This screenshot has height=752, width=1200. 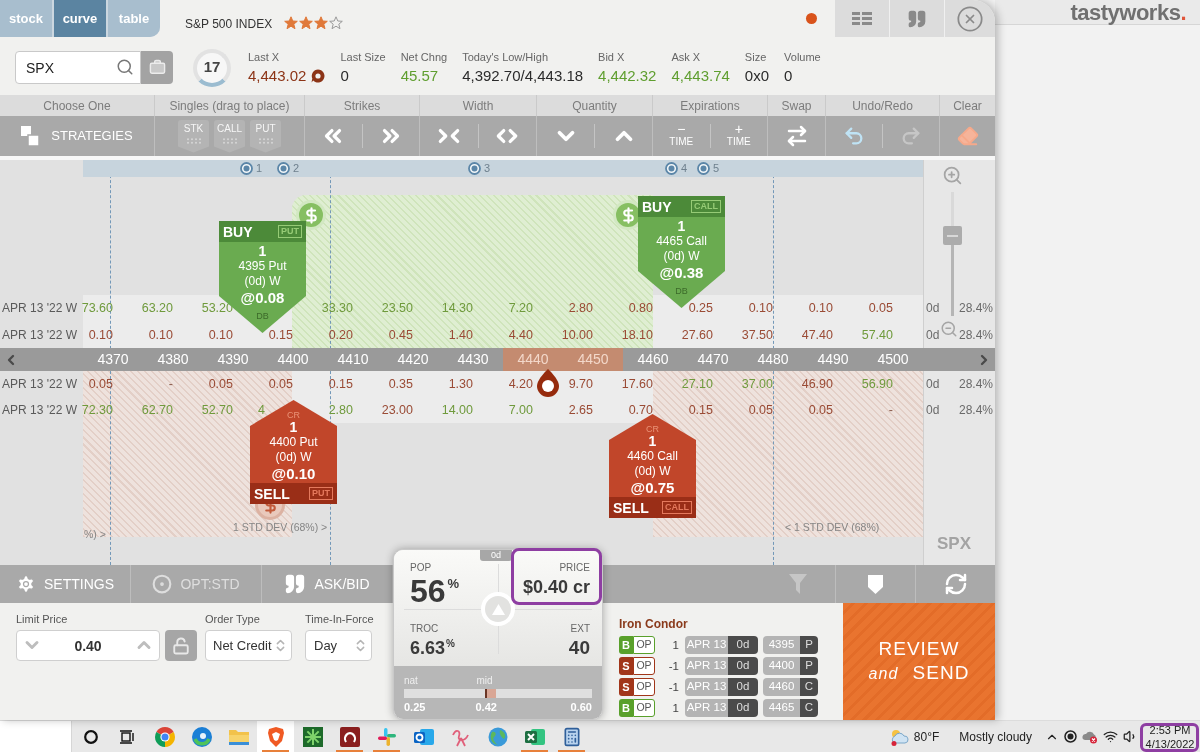 What do you see at coordinates (36, 736) in the screenshot?
I see `taskbar-search-field` at bounding box center [36, 736].